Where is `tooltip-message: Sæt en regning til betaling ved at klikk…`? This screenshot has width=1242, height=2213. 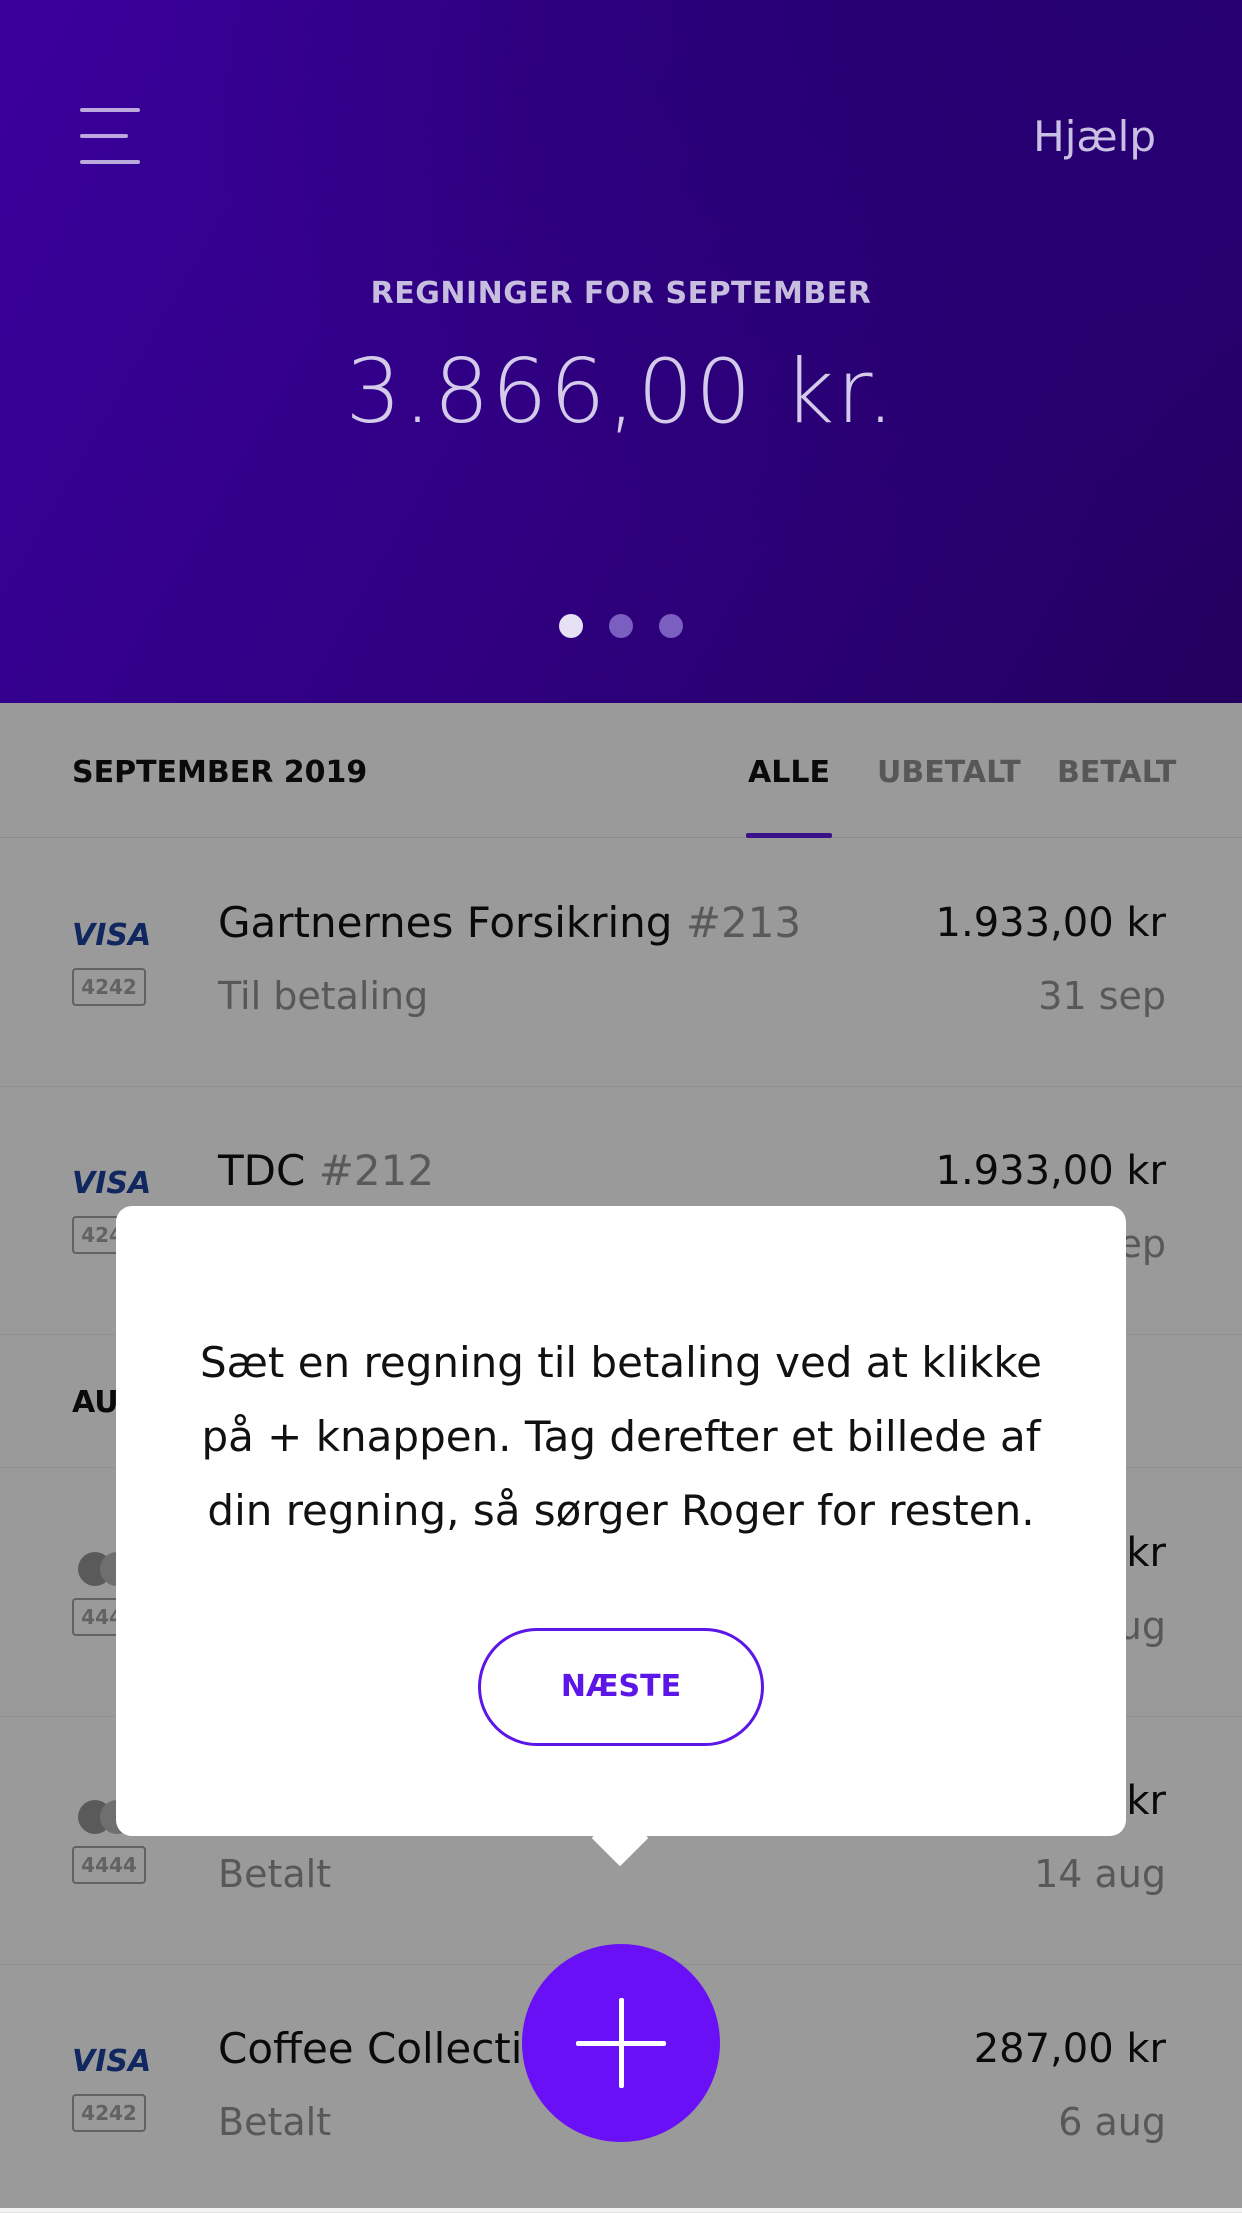
tooltip-message: Sæt en regning til betaling ved at klikk… is located at coordinates (621, 1436).